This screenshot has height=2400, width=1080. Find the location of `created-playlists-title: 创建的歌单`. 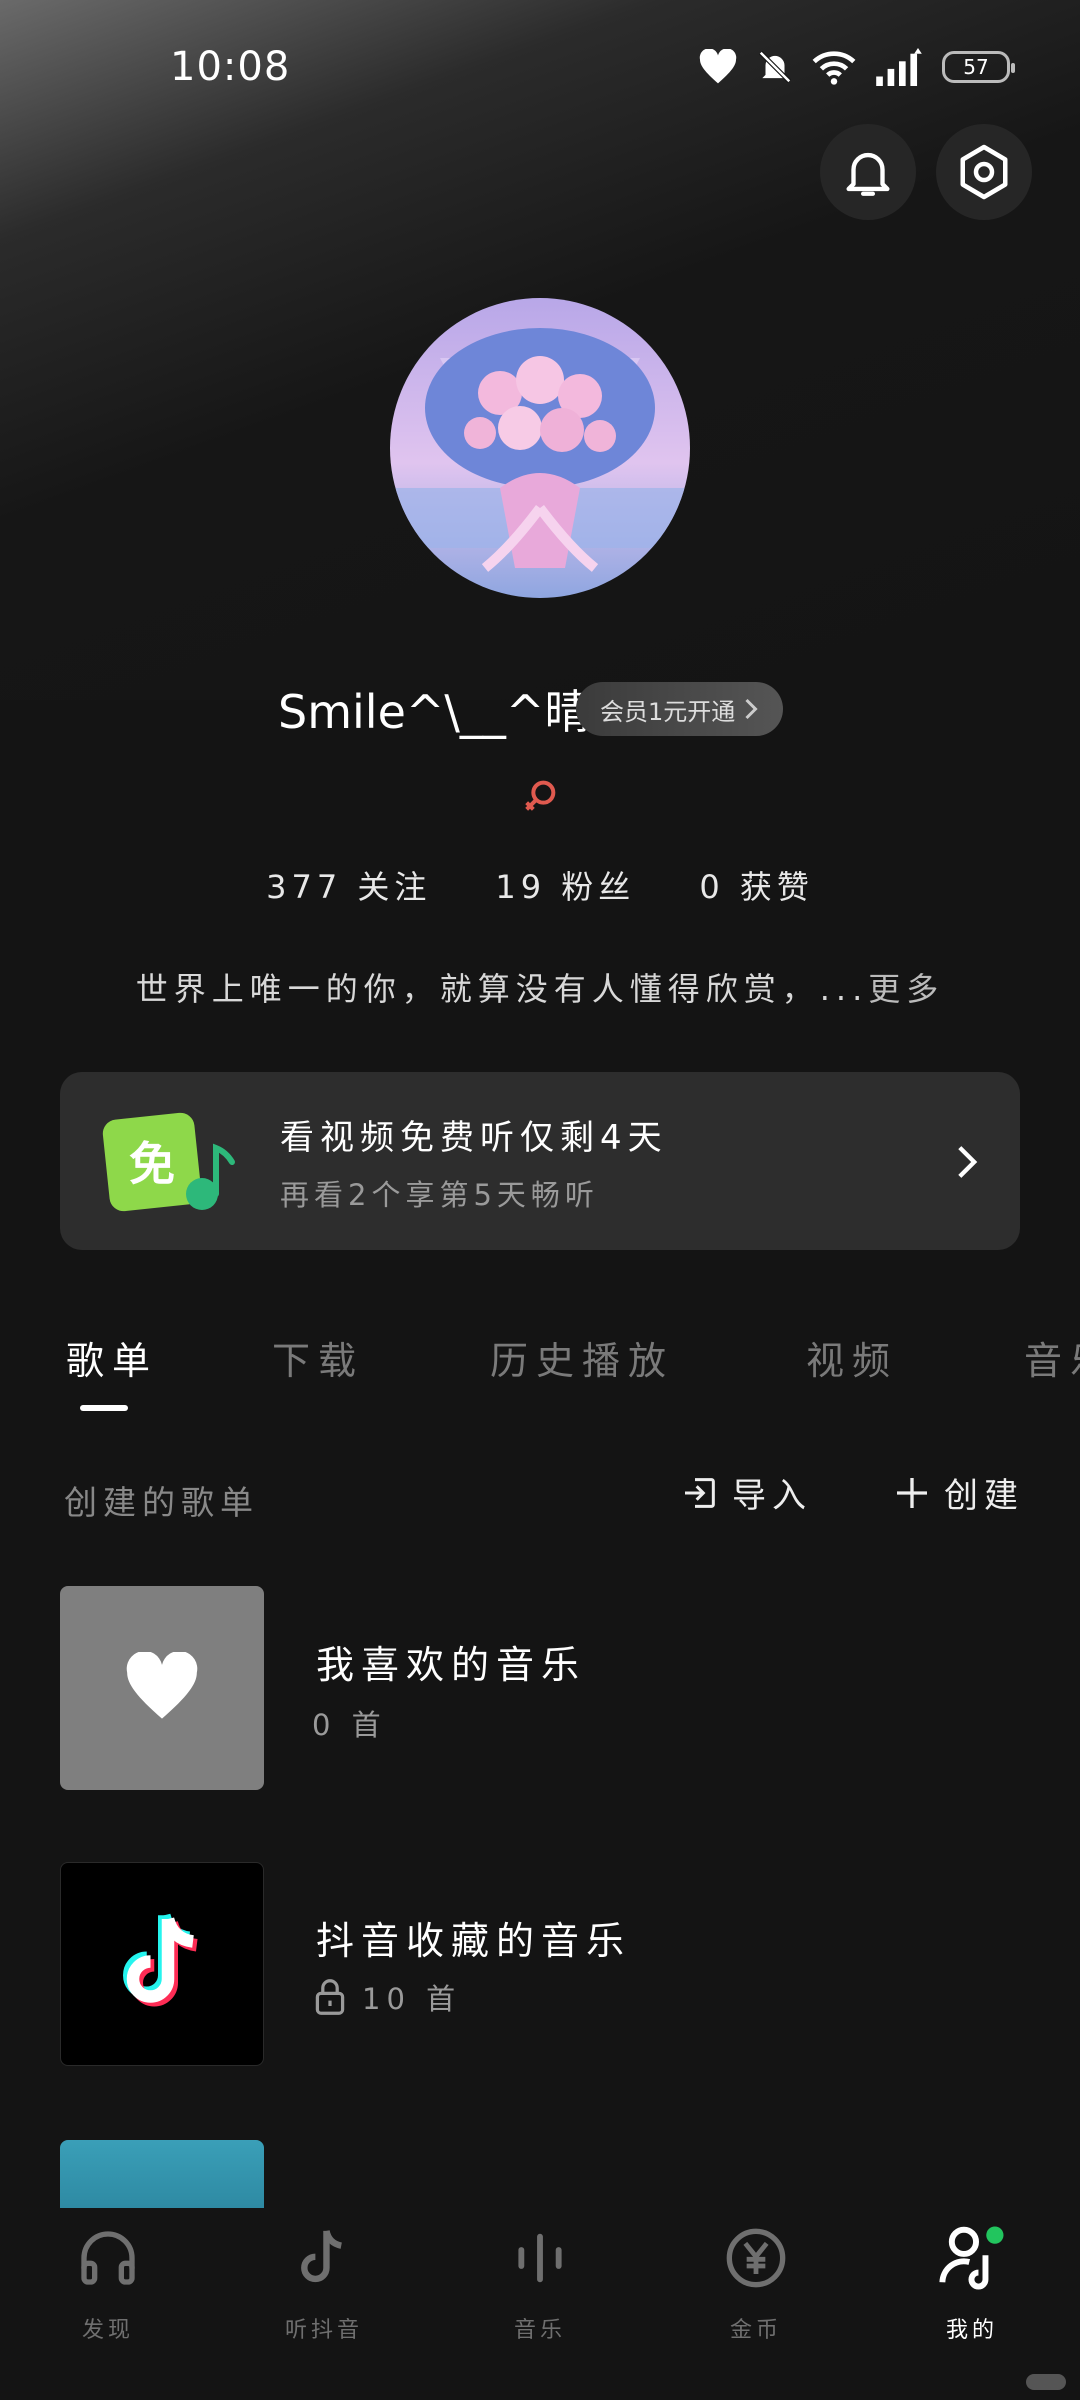

created-playlists-title: 创建的歌单 is located at coordinates (161, 1502).